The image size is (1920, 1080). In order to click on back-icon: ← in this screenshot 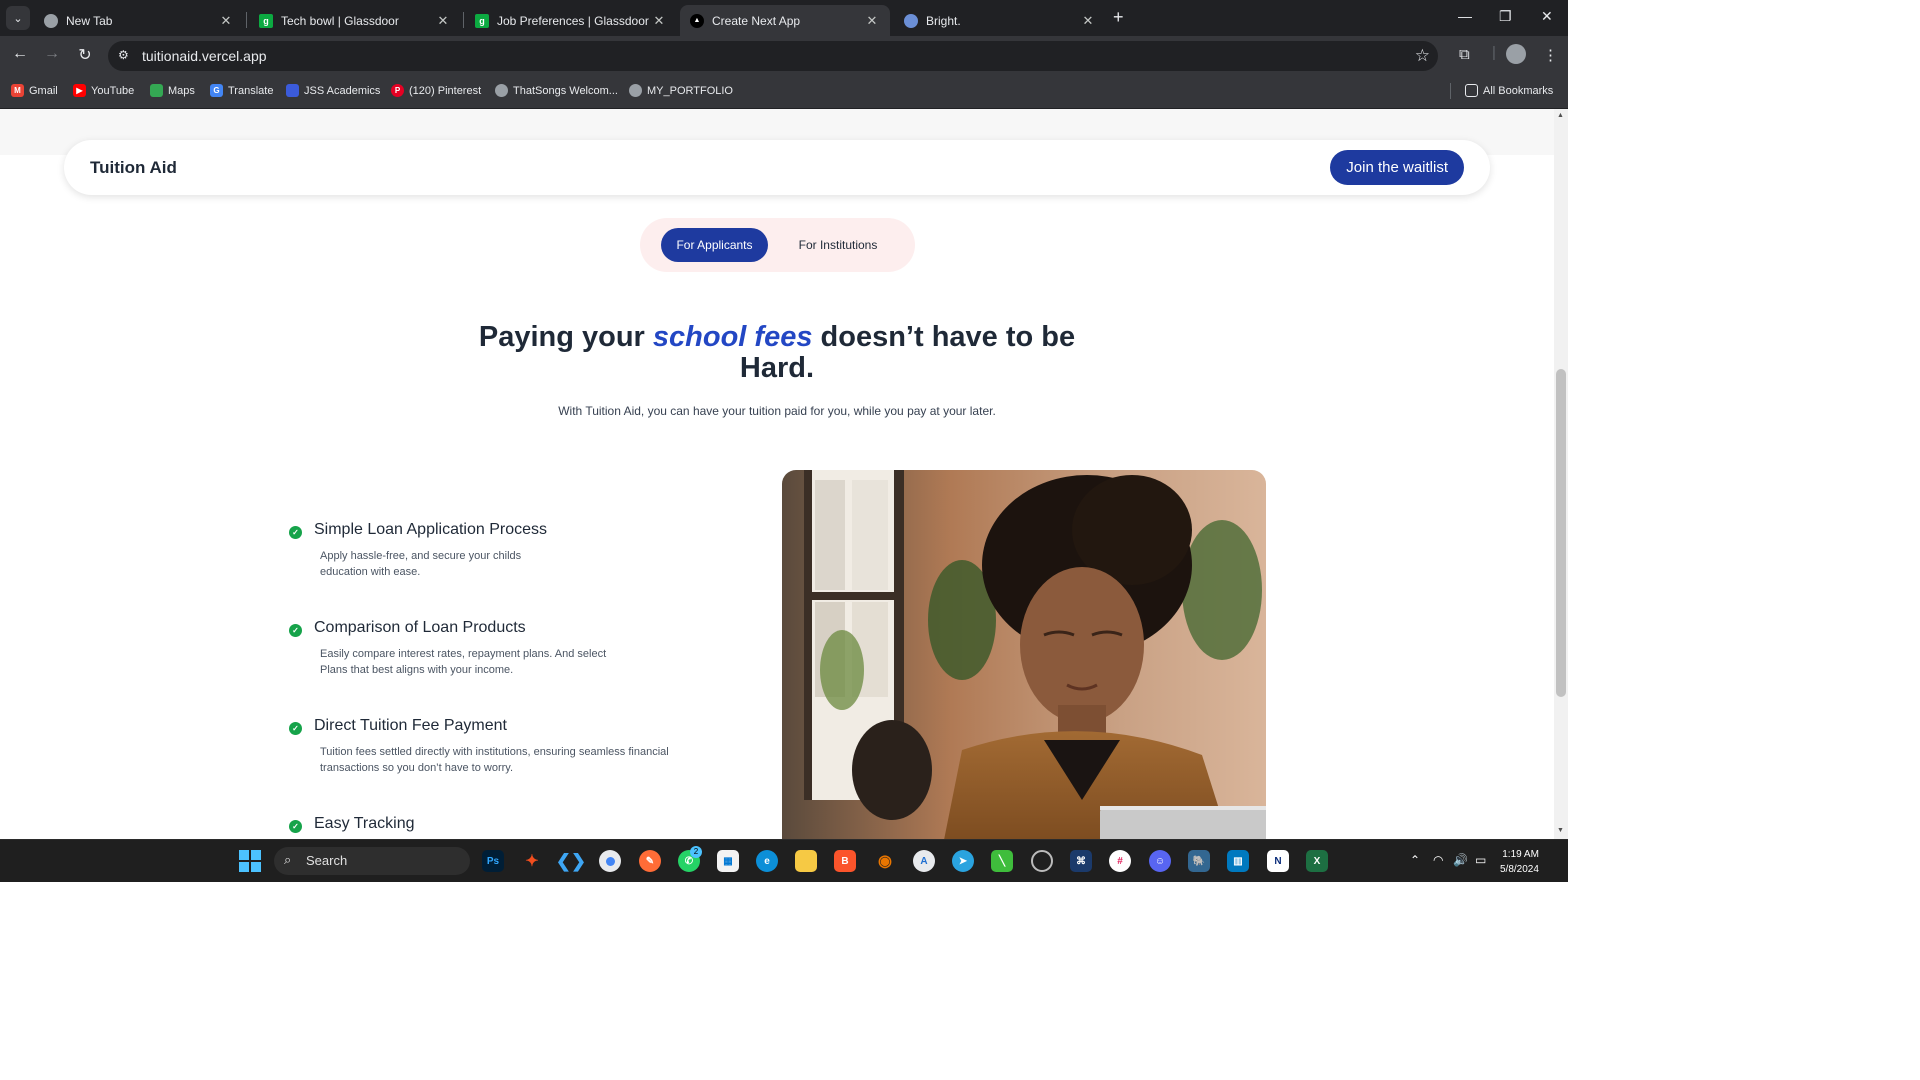, I will do `click(20, 54)`.